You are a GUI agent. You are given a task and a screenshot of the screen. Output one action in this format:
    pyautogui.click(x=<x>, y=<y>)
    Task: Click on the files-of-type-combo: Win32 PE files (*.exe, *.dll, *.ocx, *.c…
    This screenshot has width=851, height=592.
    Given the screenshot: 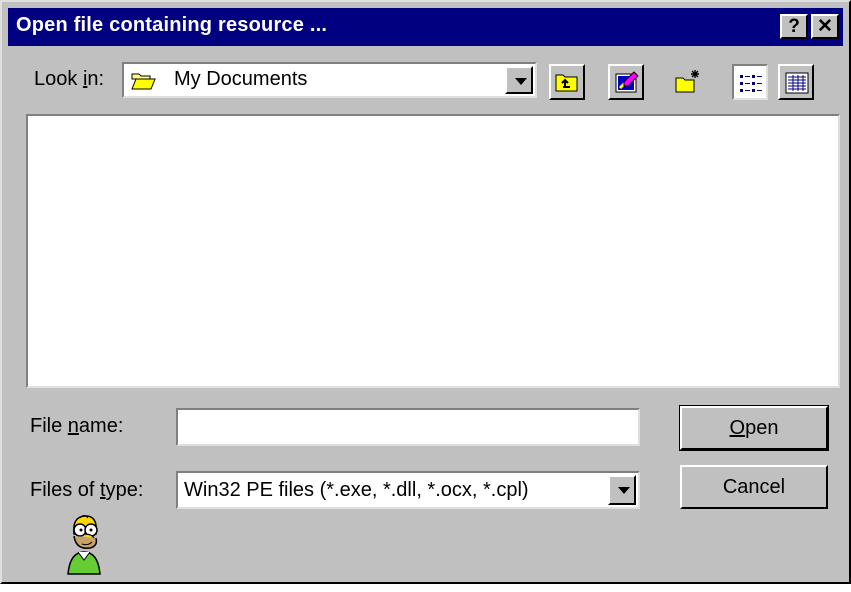 What is the action you would take?
    pyautogui.click(x=408, y=490)
    